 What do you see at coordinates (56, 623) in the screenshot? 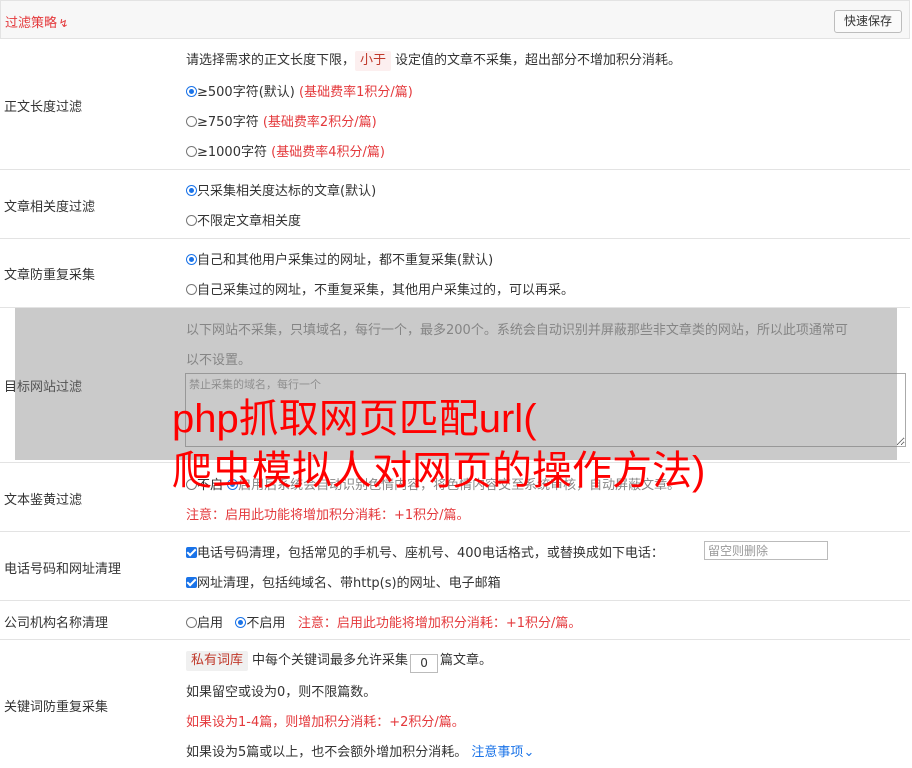
I see `row-label-company: 公司机构名称清理` at bounding box center [56, 623].